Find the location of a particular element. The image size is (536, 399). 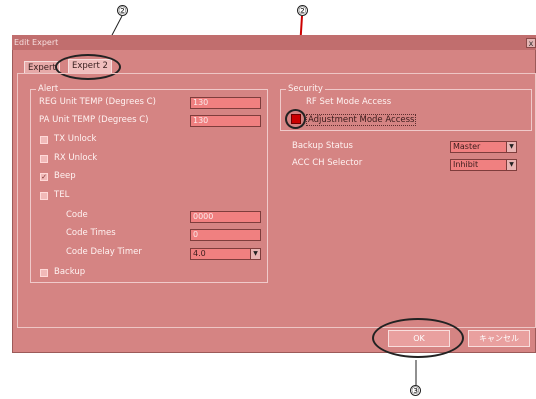

backup-status-label: Backup Status is located at coordinates (322, 146).